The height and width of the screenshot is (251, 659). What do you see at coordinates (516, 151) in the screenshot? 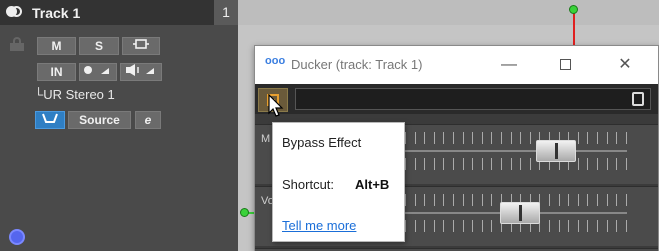
I see `fader-track` at bounding box center [516, 151].